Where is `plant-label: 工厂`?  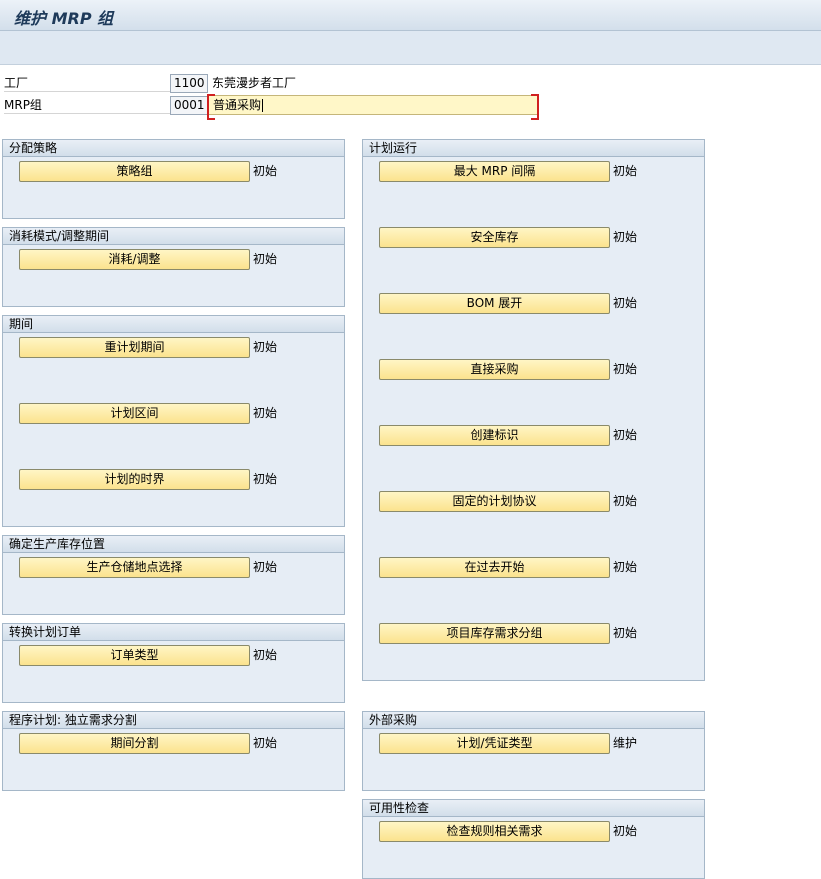
plant-label: 工厂 is located at coordinates (88, 83).